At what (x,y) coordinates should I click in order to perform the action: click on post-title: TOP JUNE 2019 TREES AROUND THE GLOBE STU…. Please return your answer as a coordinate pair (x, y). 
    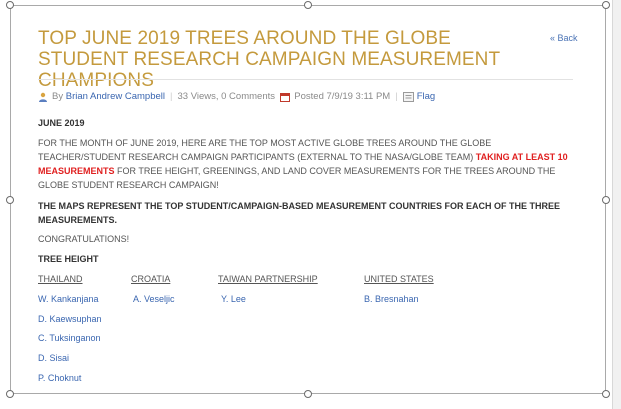
    Looking at the image, I should click on (269, 59).